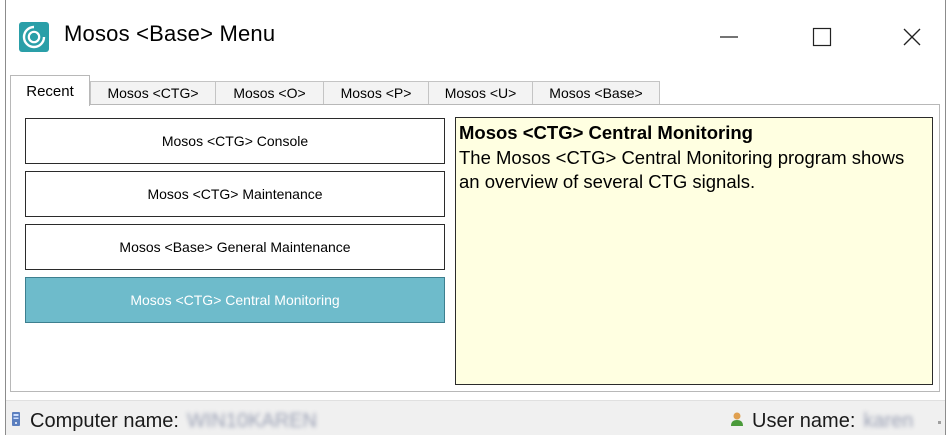 This screenshot has width=951, height=435. What do you see at coordinates (153, 92) in the screenshot?
I see `tab-mosos-ctg: Mosos <CTG>` at bounding box center [153, 92].